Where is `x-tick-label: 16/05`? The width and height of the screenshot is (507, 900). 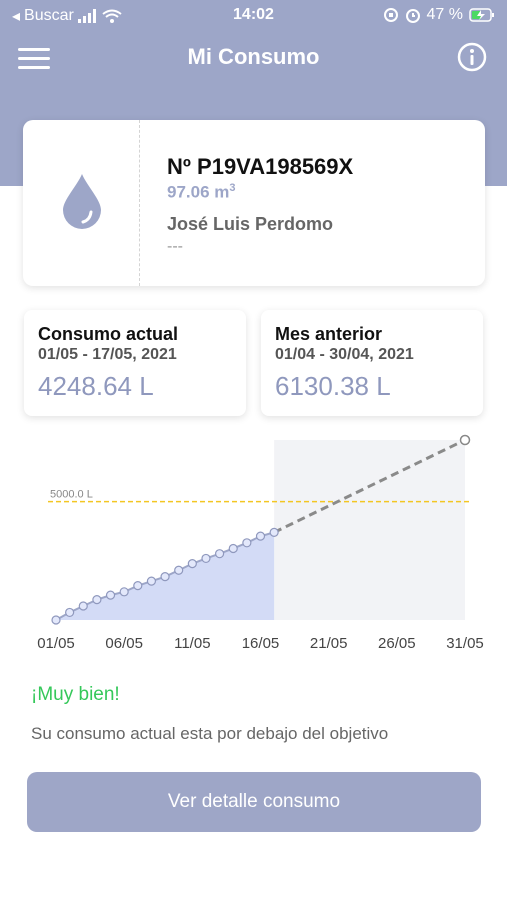 x-tick-label: 16/05 is located at coordinates (261, 643).